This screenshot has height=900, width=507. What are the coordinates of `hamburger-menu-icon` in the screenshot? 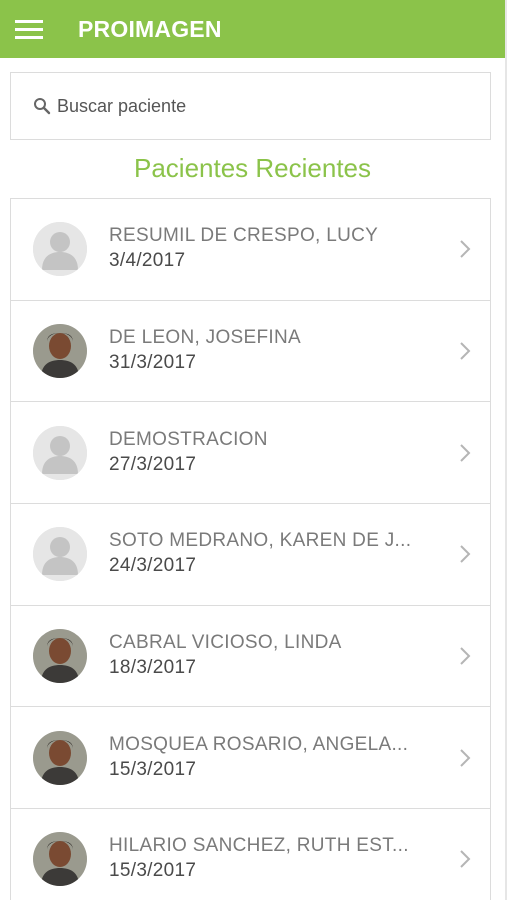 It's located at (29, 29).